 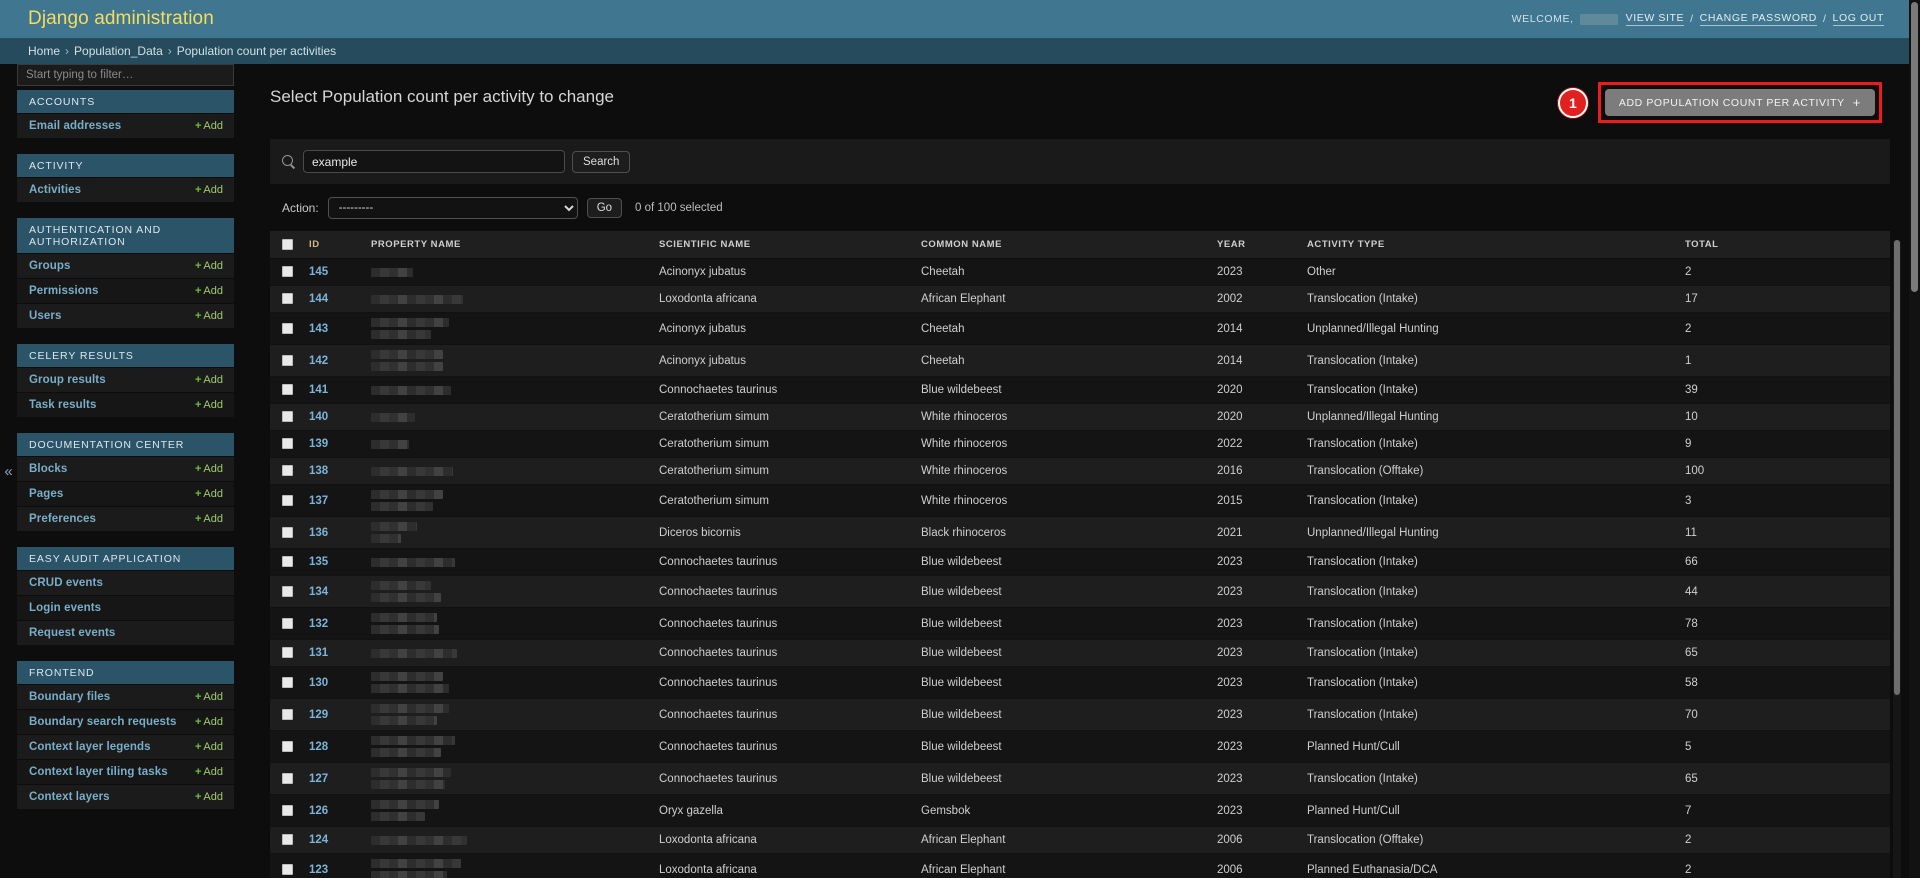 I want to click on row-id-link: 136, so click(x=318, y=533).